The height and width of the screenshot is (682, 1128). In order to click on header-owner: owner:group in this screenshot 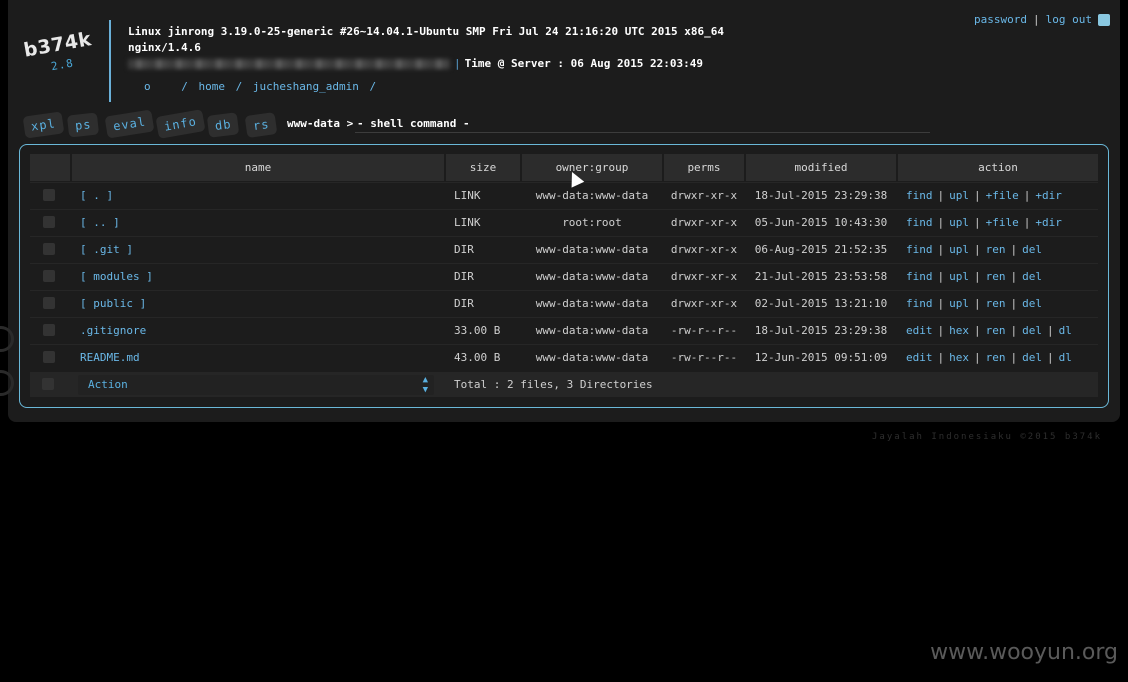, I will do `click(592, 167)`.